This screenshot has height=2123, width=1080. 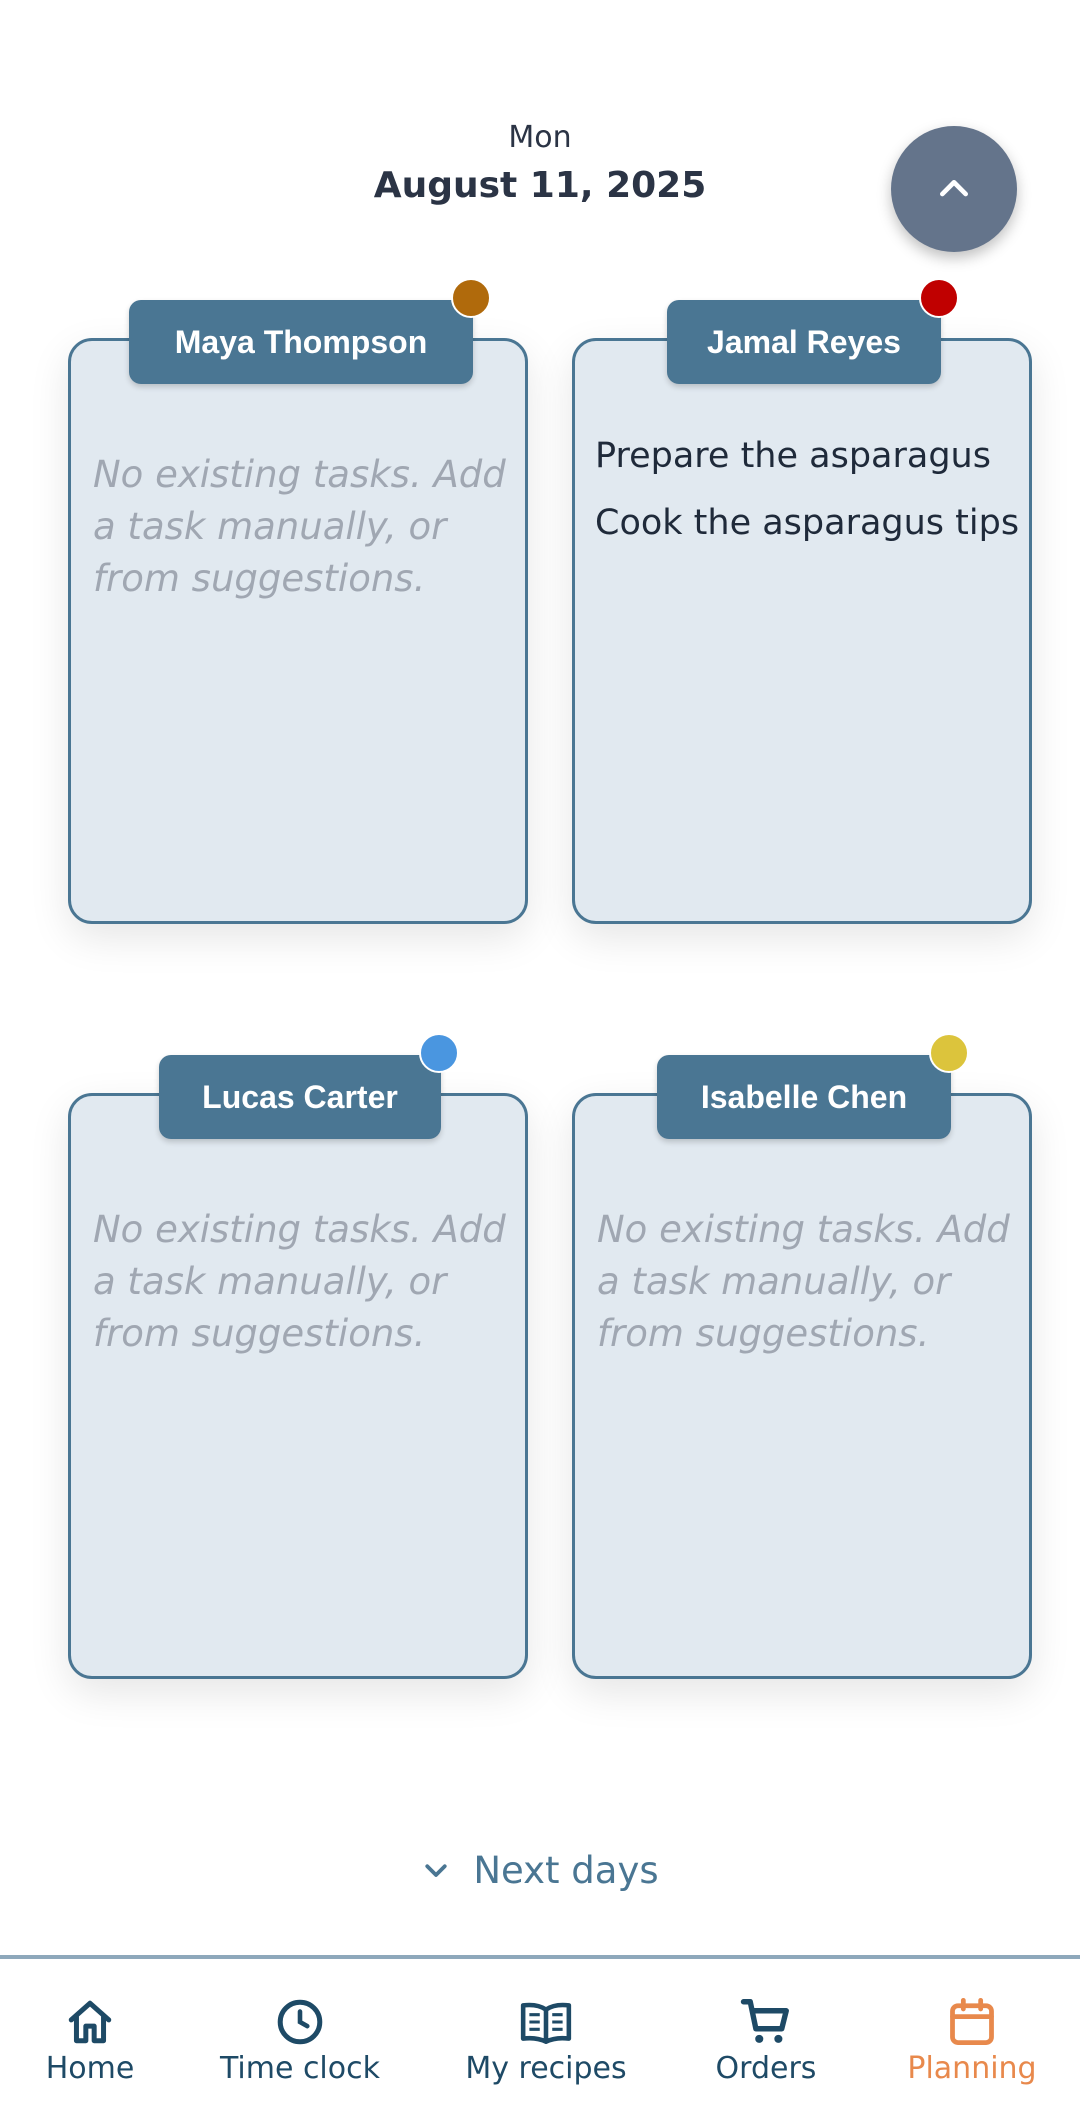 I want to click on nav-label: Planning, so click(x=972, y=2068).